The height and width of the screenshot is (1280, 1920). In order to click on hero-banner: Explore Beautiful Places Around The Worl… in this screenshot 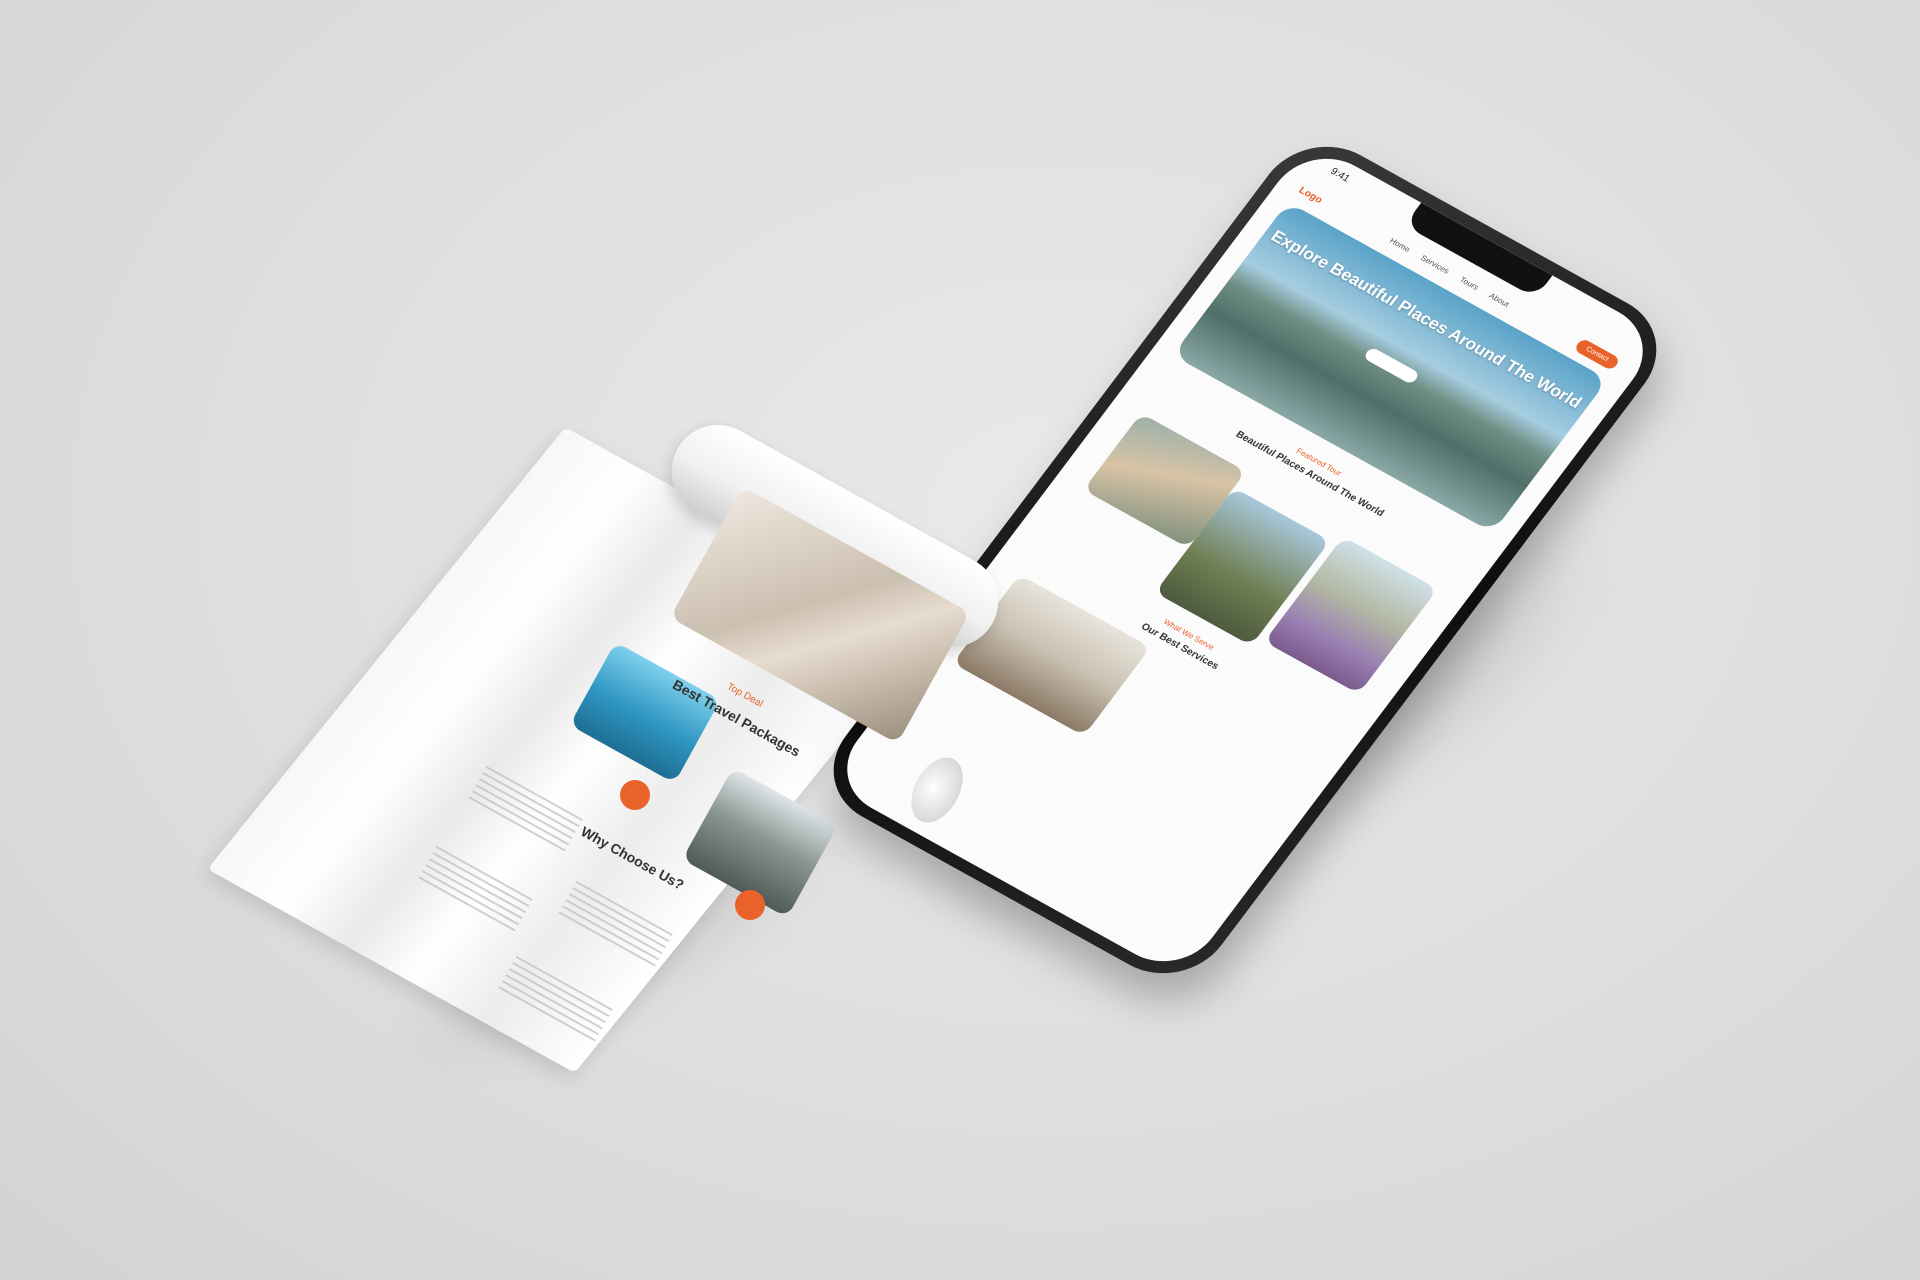, I will do `click(1390, 367)`.